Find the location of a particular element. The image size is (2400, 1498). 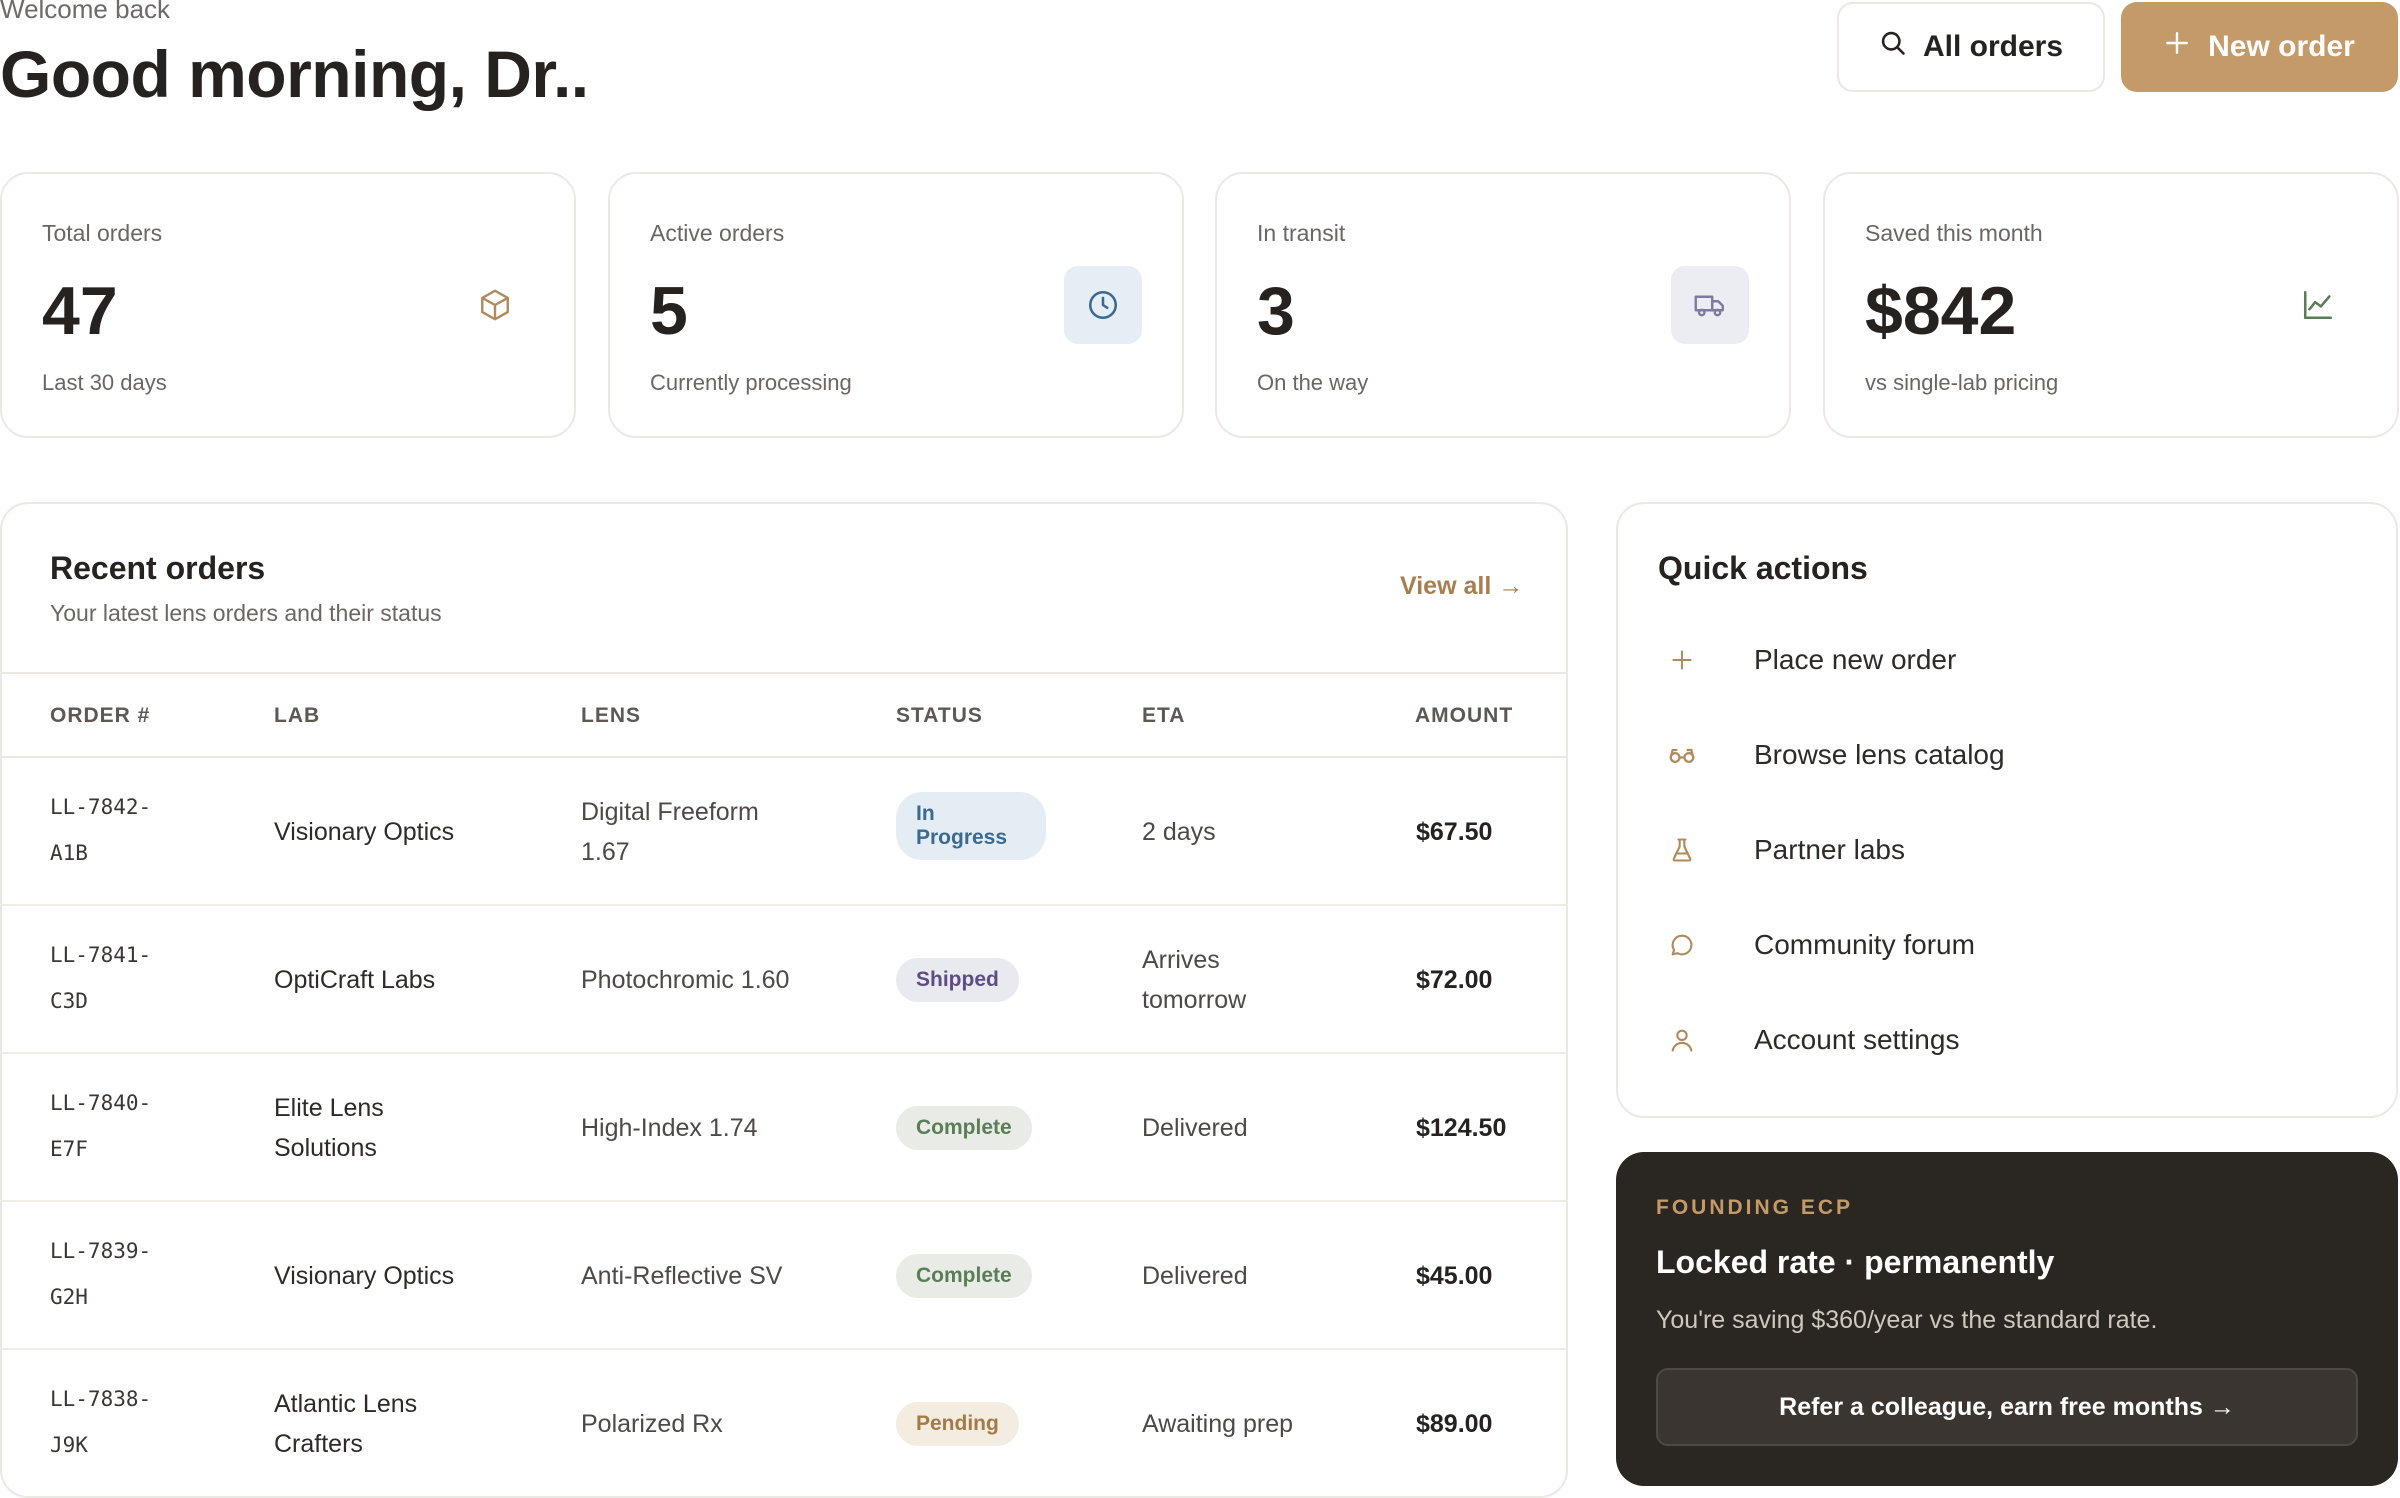

order-number: LL-7838- J9K is located at coordinates (100, 1422).